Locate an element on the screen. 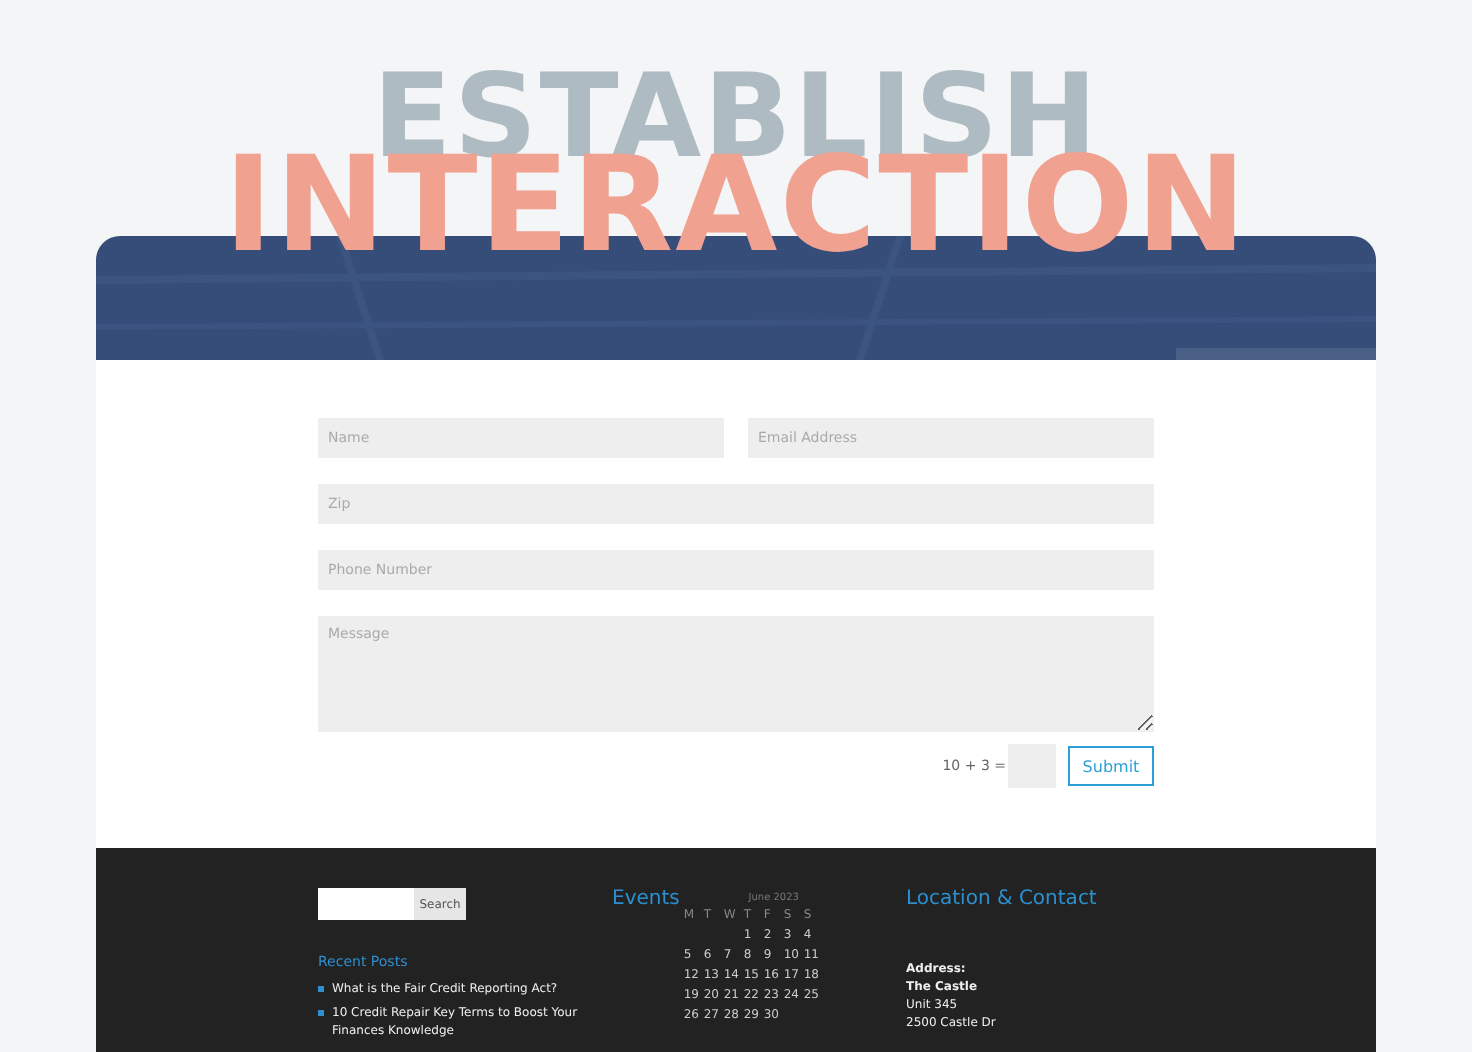  section-title: Location & Contact is located at coordinates (1001, 900).